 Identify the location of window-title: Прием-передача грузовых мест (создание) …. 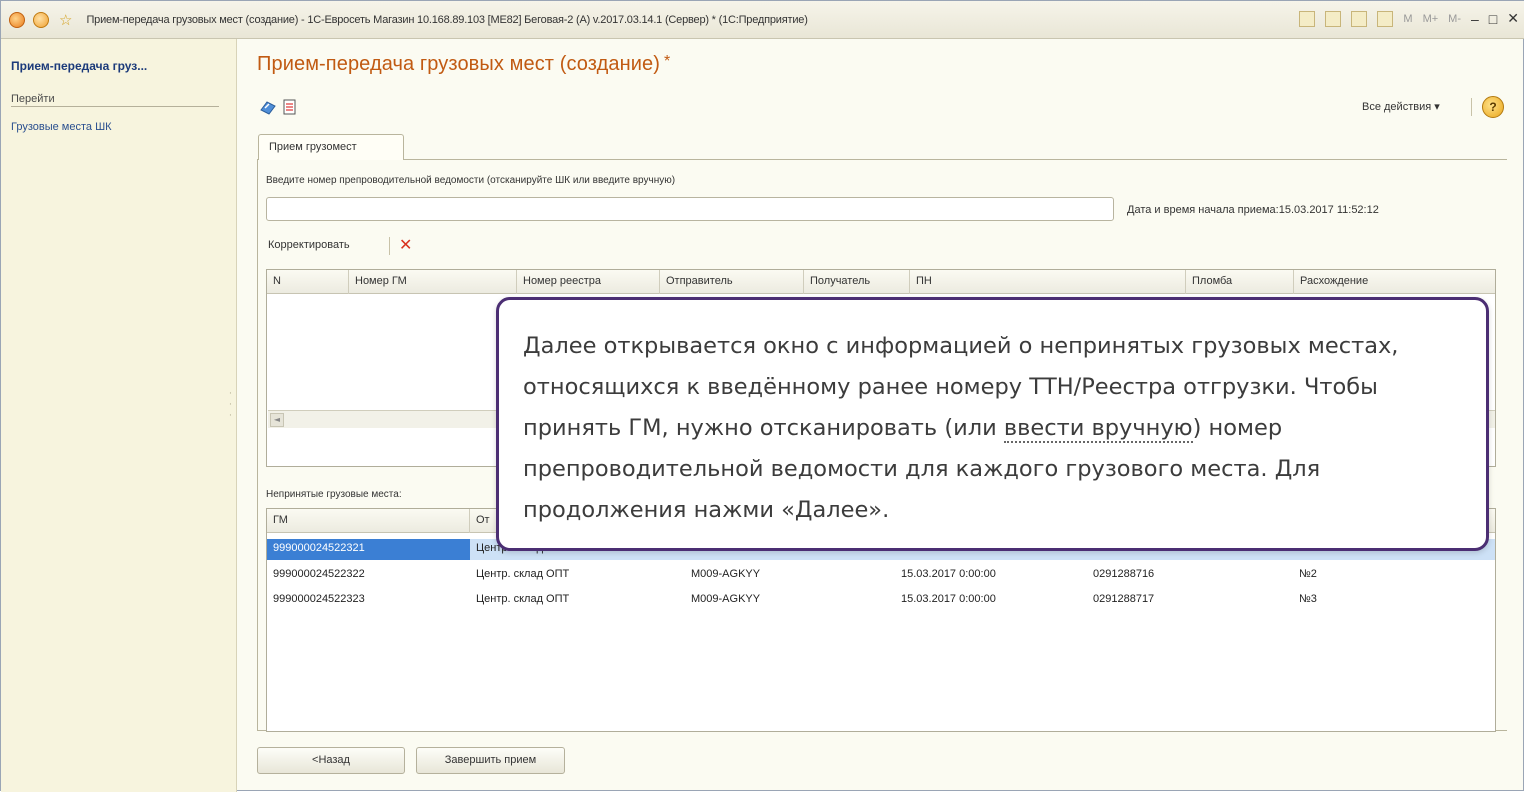
(447, 19).